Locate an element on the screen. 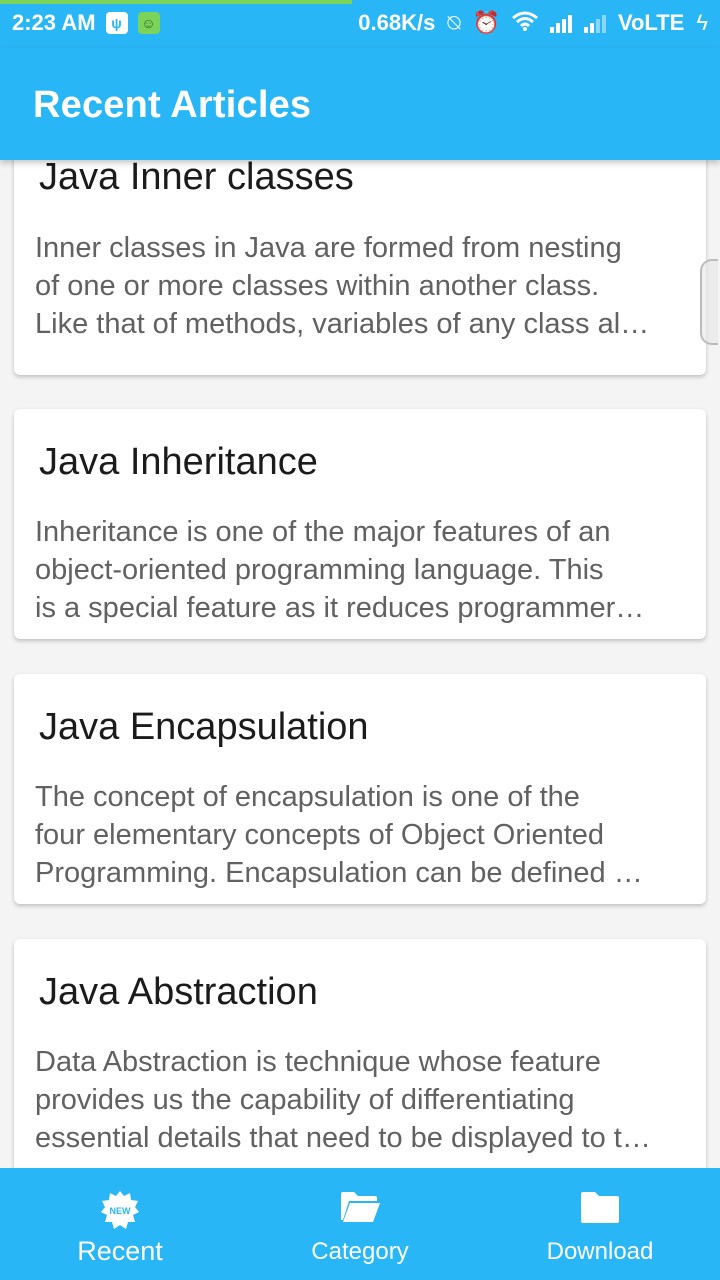  usb-icon: ψ is located at coordinates (116, 23).